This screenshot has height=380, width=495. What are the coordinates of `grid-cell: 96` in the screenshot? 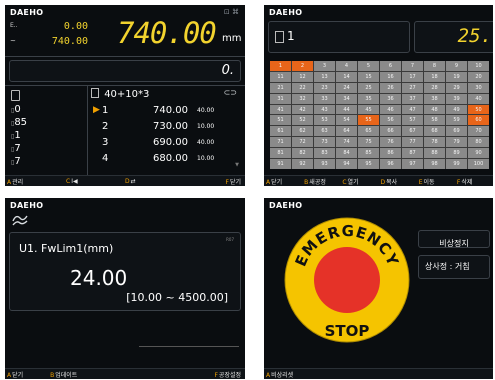 It's located at (390, 164).